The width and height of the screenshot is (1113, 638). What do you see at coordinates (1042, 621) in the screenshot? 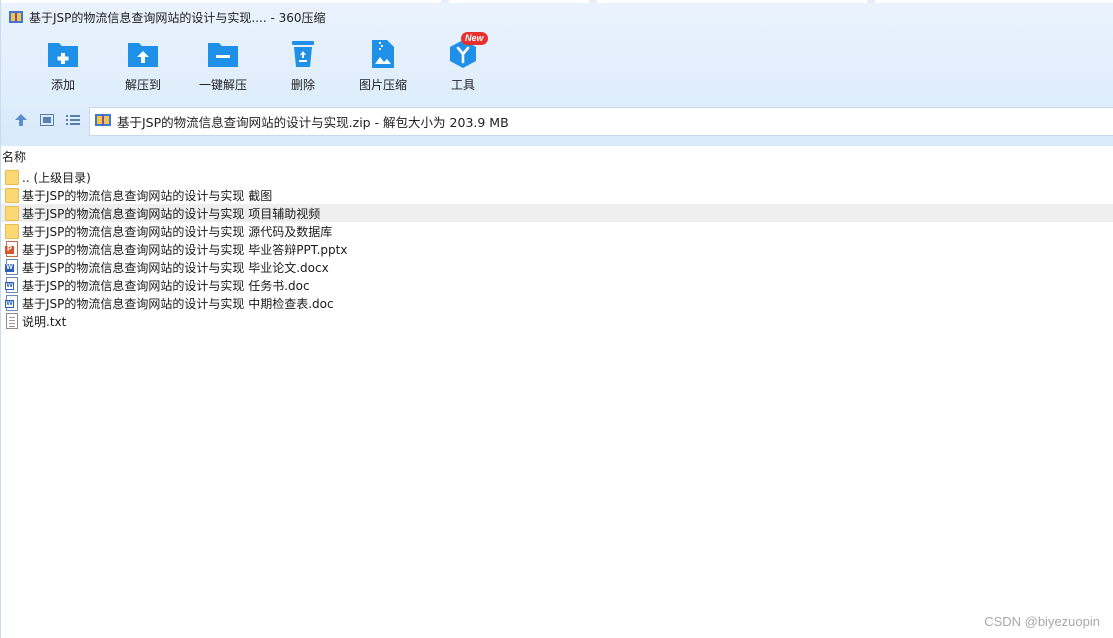
I see `watermark: CSDN @biyezuopin` at bounding box center [1042, 621].